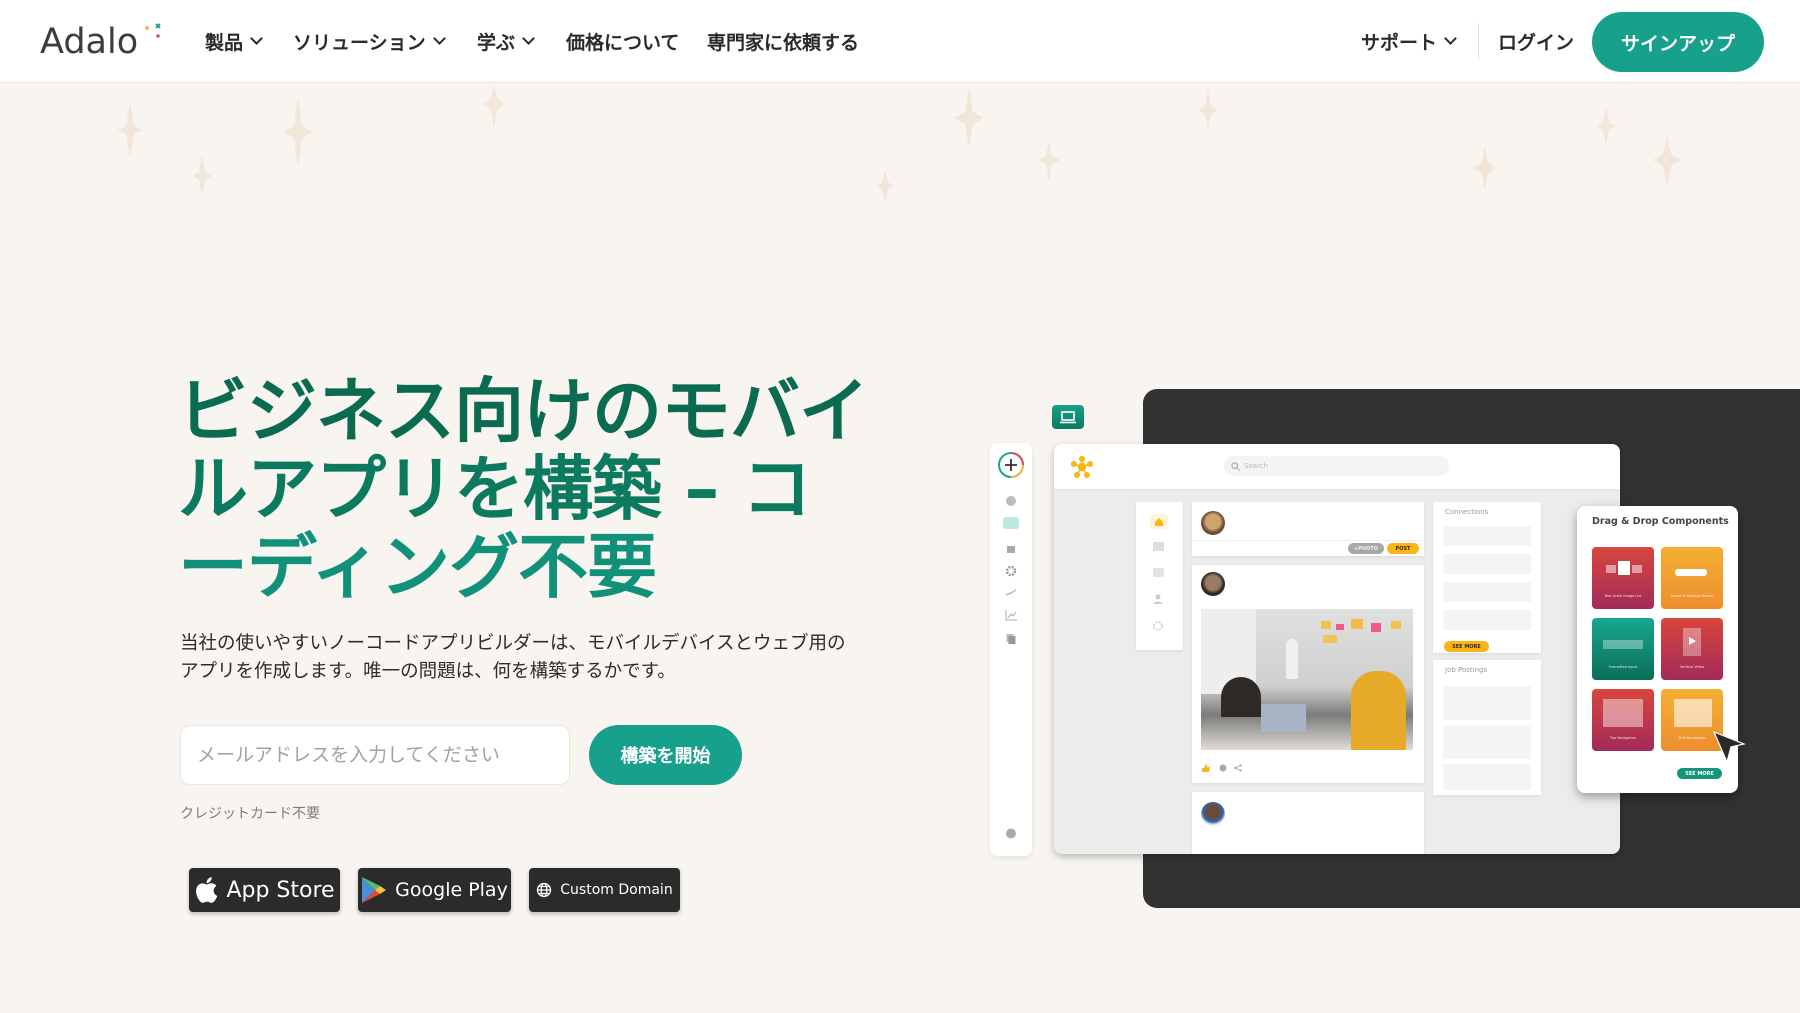  Describe the element at coordinates (1158, 572) in the screenshot. I see `briefcase-icon` at that location.